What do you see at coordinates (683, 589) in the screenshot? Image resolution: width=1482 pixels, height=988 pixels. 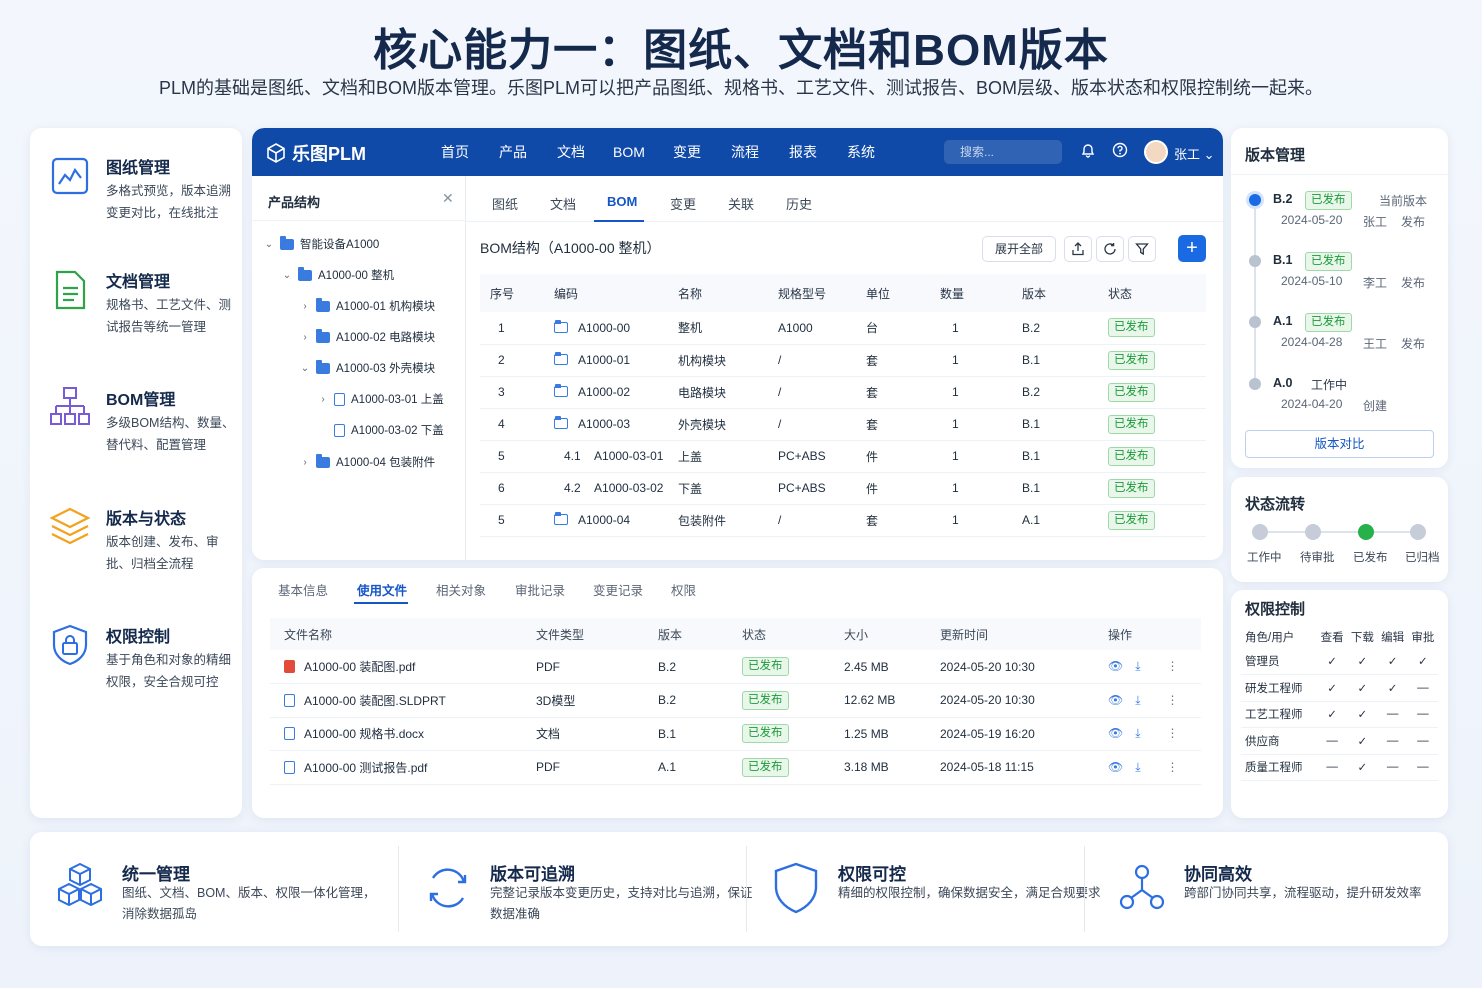 I see `tab-permissions: 权限` at bounding box center [683, 589].